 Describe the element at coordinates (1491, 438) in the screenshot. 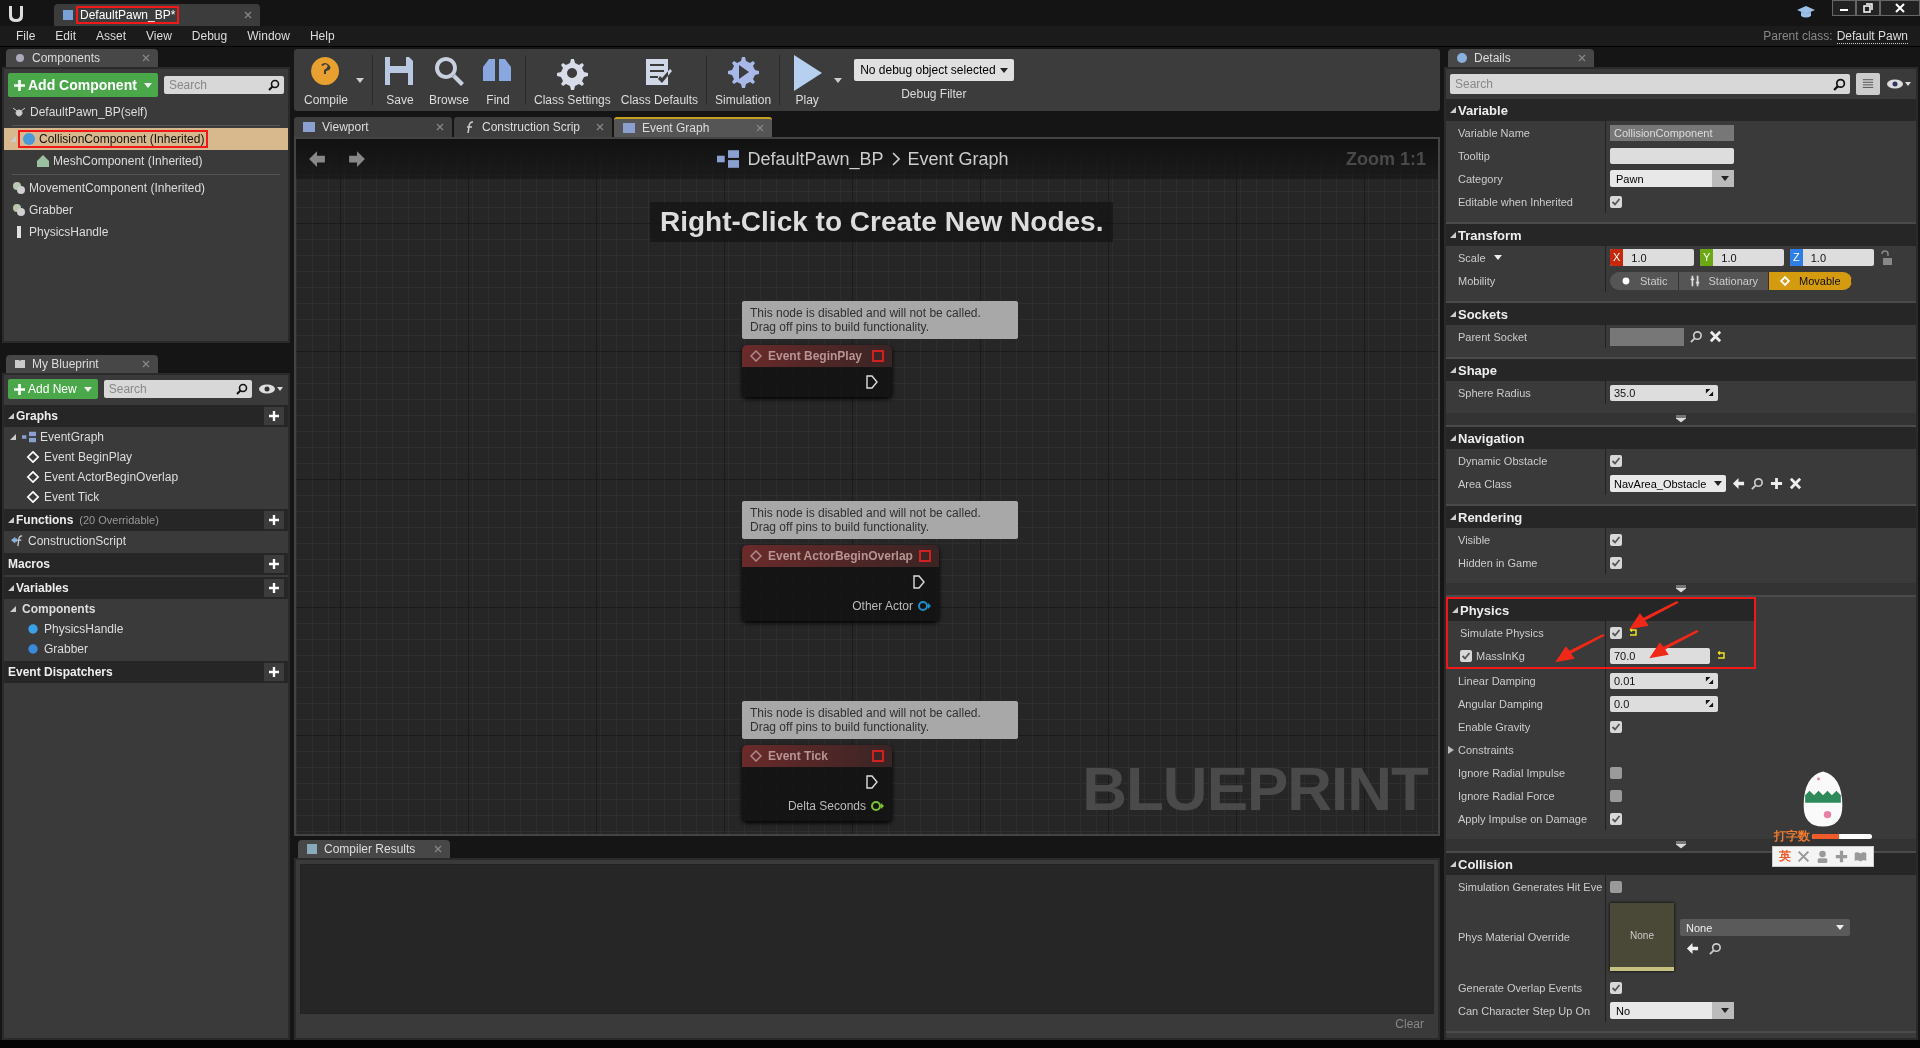

I see `section-header: Navigation` at that location.